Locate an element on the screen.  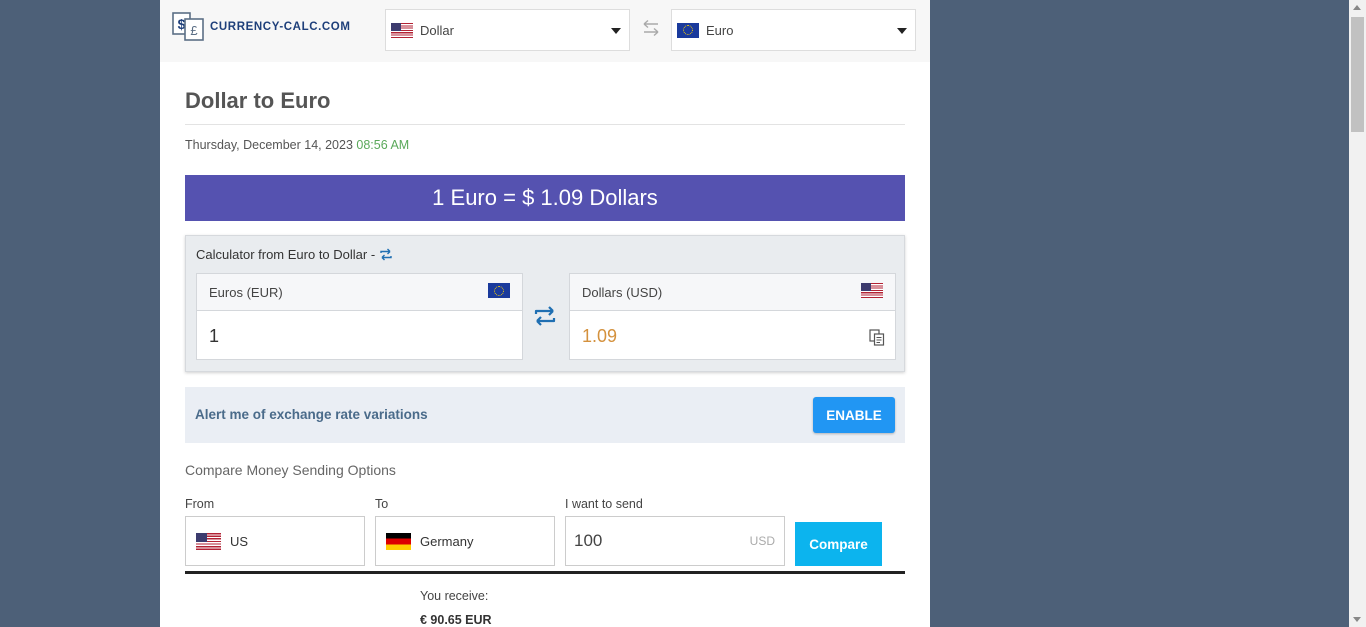
to-currency-label: Euro is located at coordinates (720, 30).